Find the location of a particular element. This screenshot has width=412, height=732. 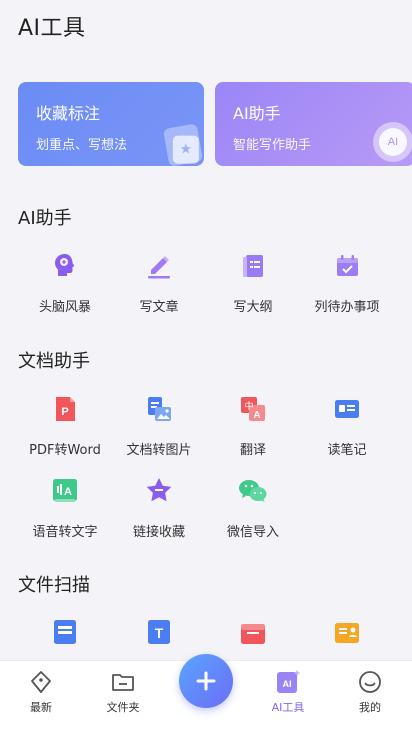

nav-ai-tools: AI AI工具 is located at coordinates (288, 692).